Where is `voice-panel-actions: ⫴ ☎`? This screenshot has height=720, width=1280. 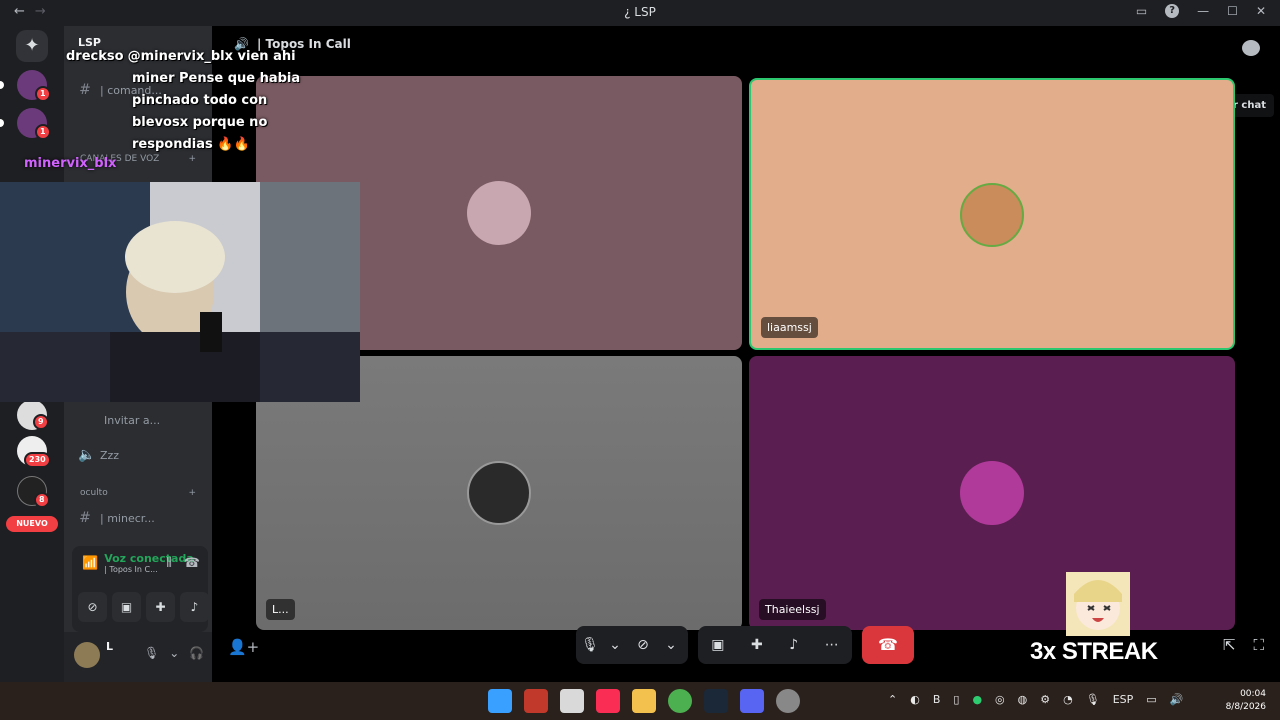 voice-panel-actions: ⫴ ☎ is located at coordinates (183, 563).